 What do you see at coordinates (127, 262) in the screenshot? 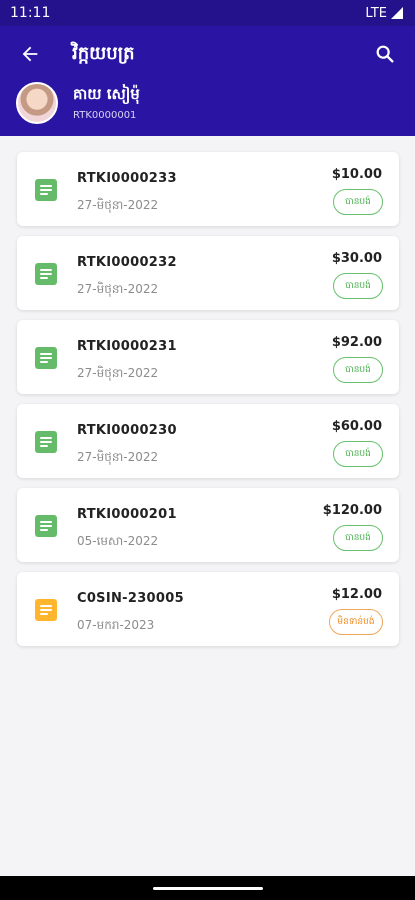
I see `invoice-number: RTKI0000232` at bounding box center [127, 262].